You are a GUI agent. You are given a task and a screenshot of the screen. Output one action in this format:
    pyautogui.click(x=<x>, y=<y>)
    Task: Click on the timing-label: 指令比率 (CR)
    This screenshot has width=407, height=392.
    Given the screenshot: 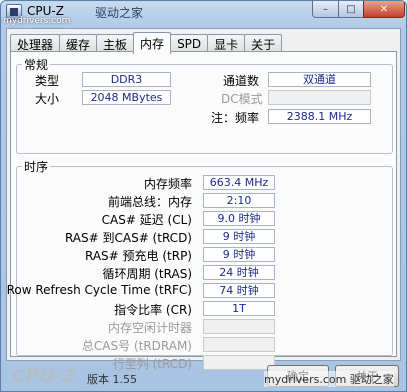 What is the action you would take?
    pyautogui.click(x=153, y=310)
    